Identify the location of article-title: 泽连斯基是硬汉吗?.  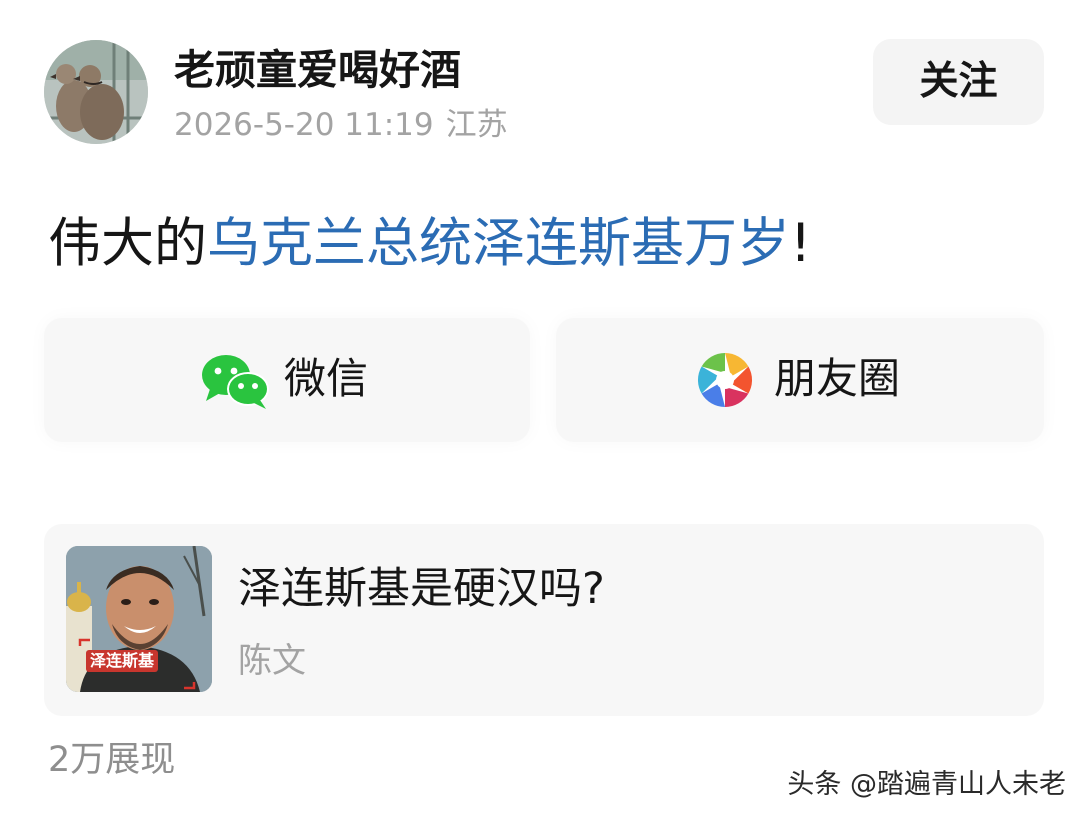
(421, 589).